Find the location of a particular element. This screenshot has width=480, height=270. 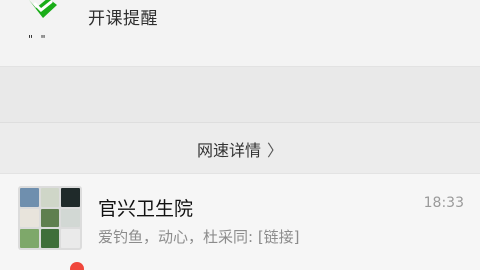

unread-badge is located at coordinates (77, 266).